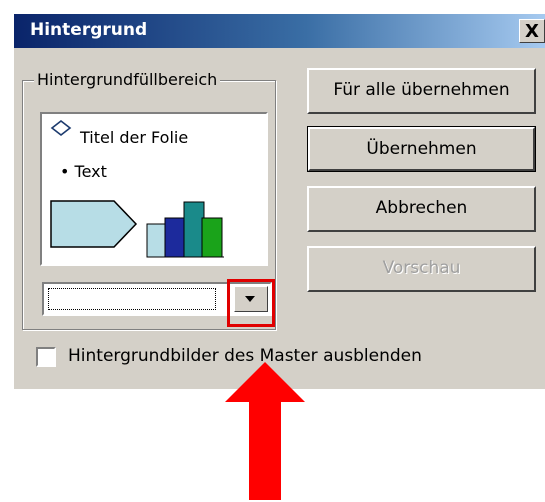  What do you see at coordinates (132, 299) in the screenshot?
I see `dropdown-value` at bounding box center [132, 299].